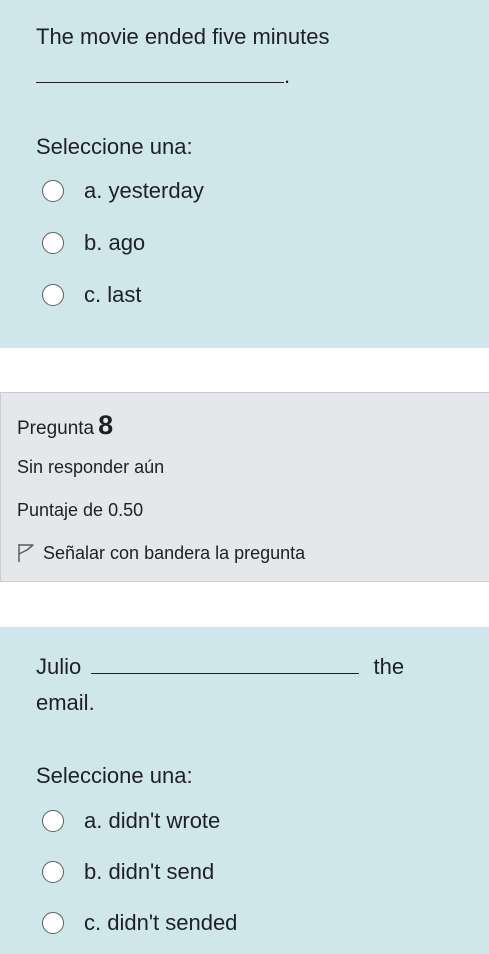  I want to click on option-a-didnt-wrote: a. didn't wrote, so click(131, 821).